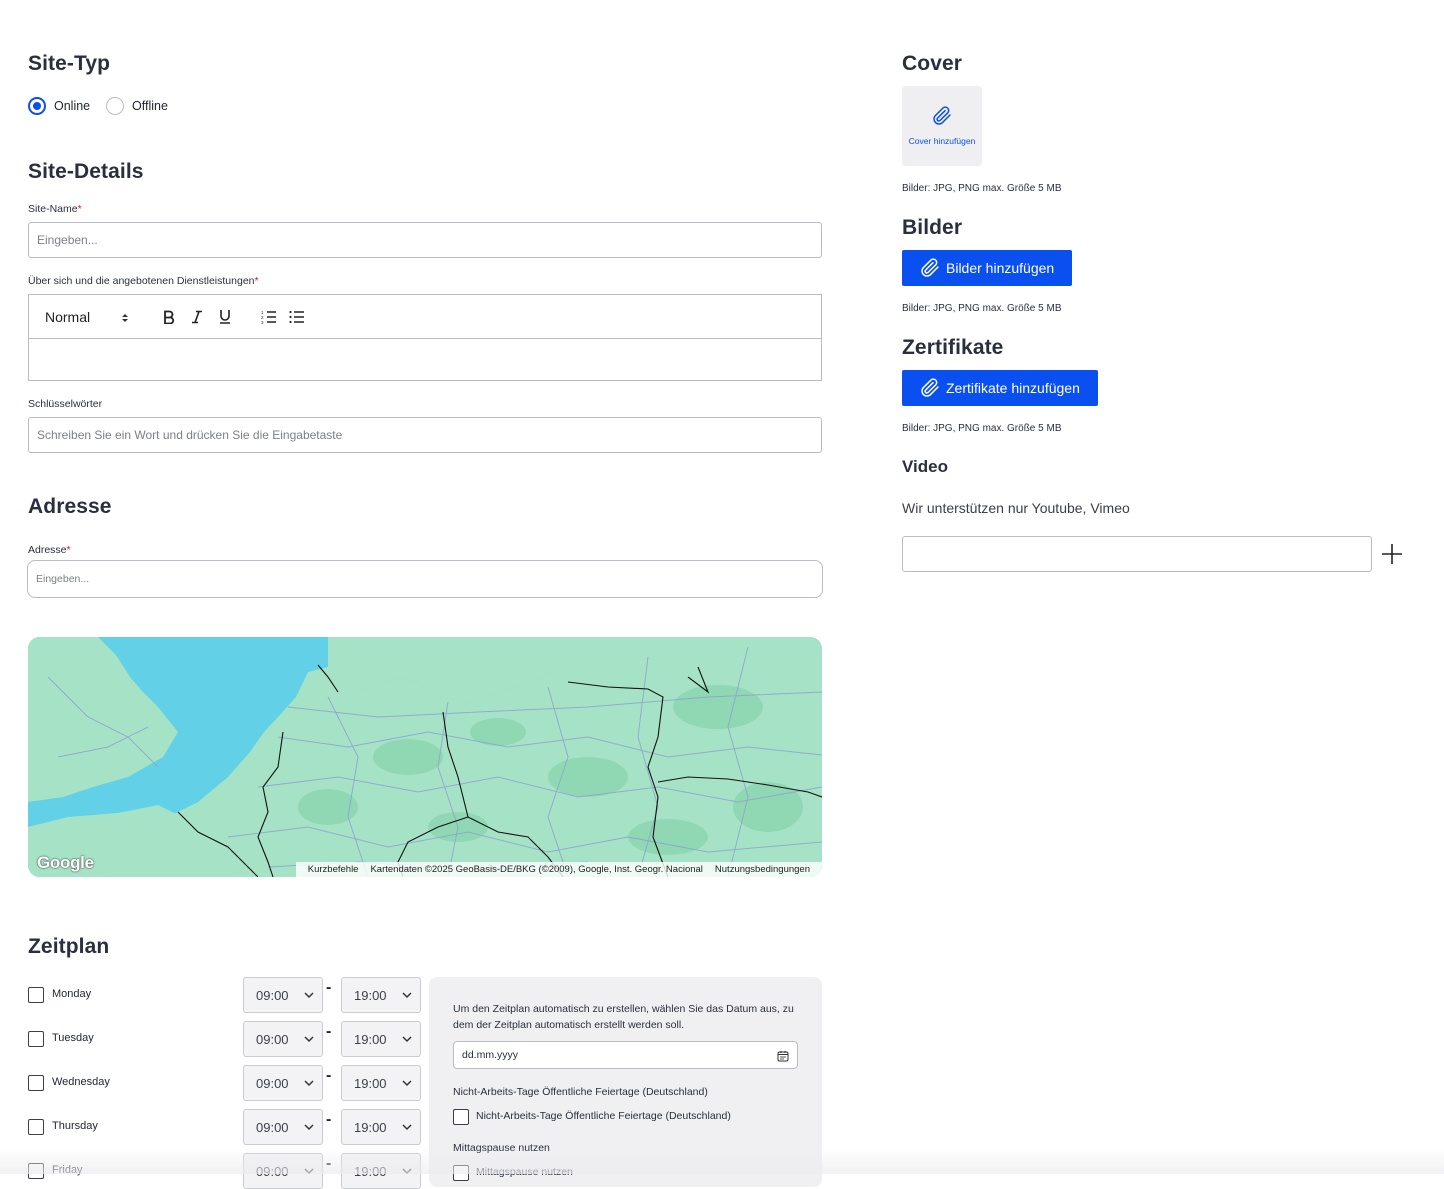 This screenshot has height=1189, width=1444. I want to click on plus-icon, so click(1392, 554).